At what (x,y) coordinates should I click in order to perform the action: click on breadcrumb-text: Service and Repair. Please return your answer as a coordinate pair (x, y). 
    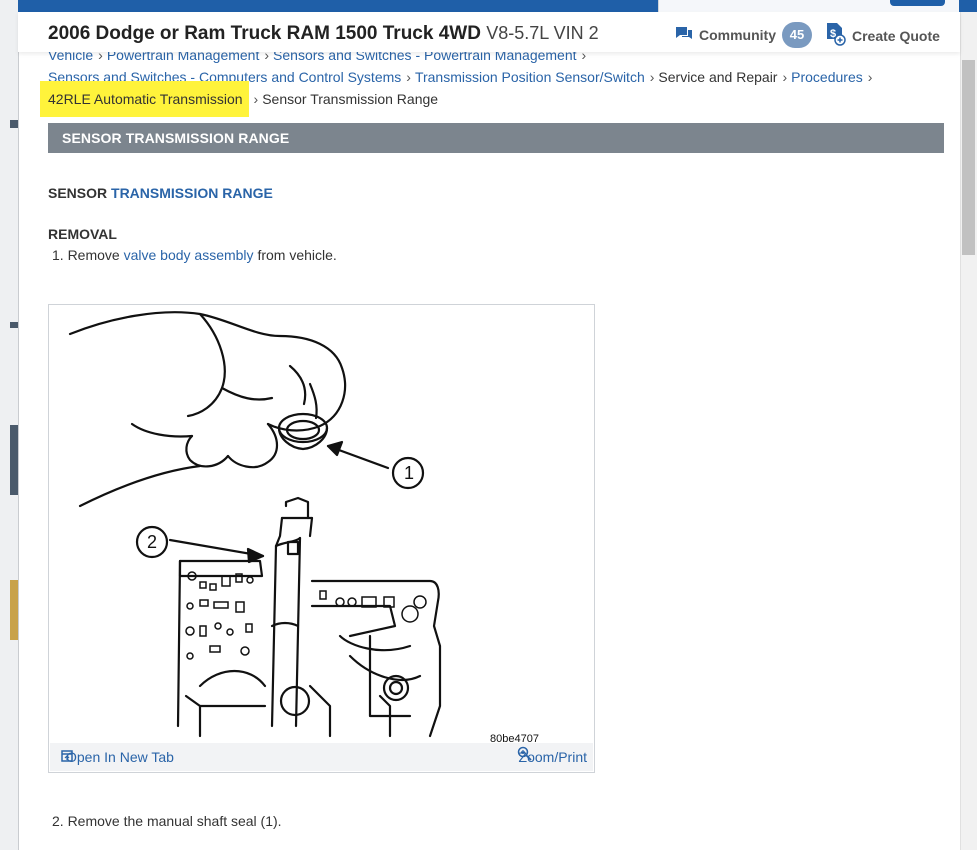
    Looking at the image, I should click on (718, 77).